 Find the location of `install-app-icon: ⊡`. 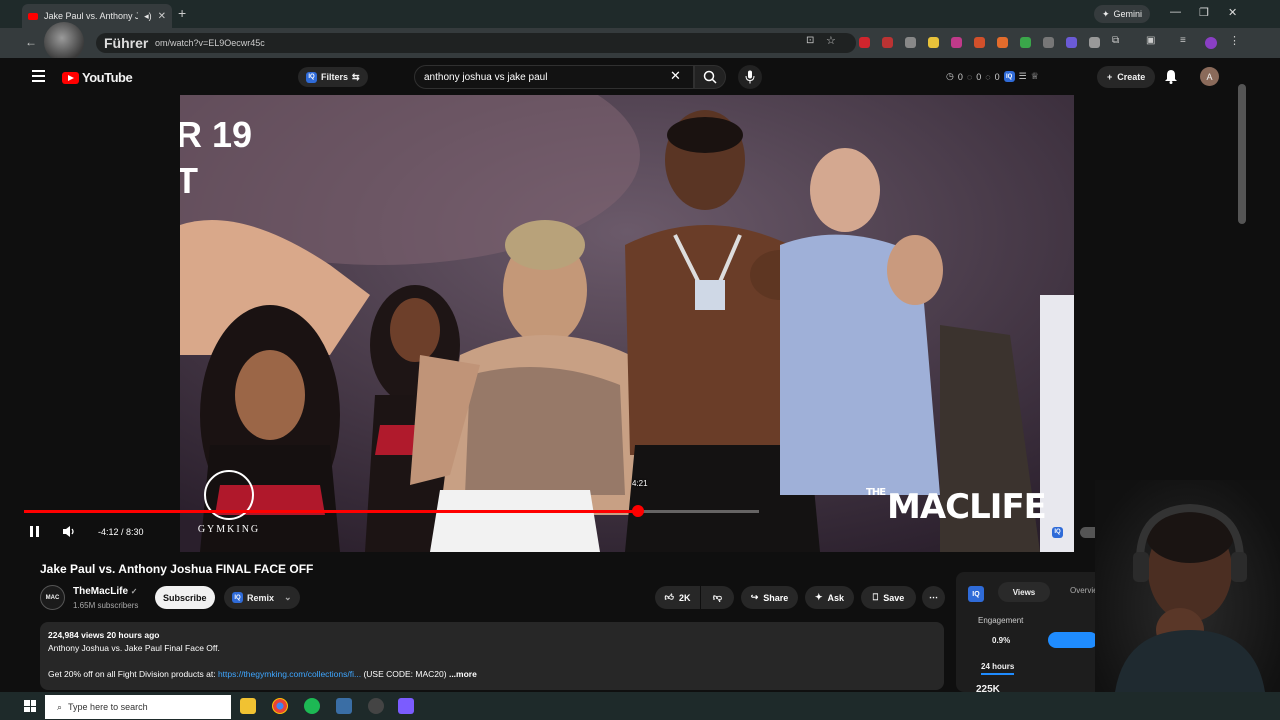

install-app-icon: ⊡ is located at coordinates (811, 40).